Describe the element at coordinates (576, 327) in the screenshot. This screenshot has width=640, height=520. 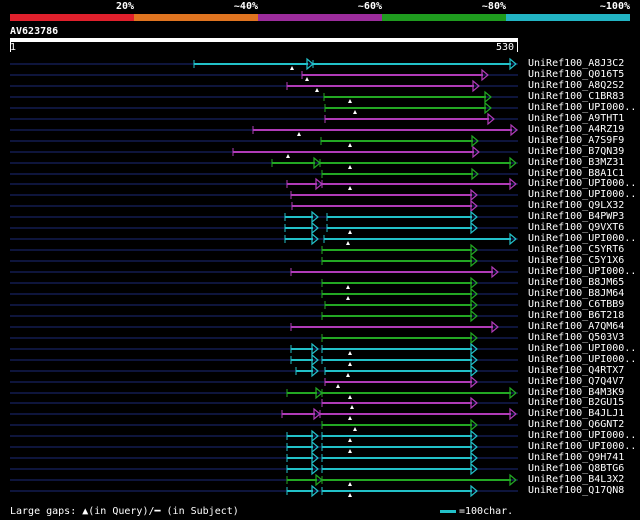
I see `hit-label: UniRef100_A7QM64` at that location.